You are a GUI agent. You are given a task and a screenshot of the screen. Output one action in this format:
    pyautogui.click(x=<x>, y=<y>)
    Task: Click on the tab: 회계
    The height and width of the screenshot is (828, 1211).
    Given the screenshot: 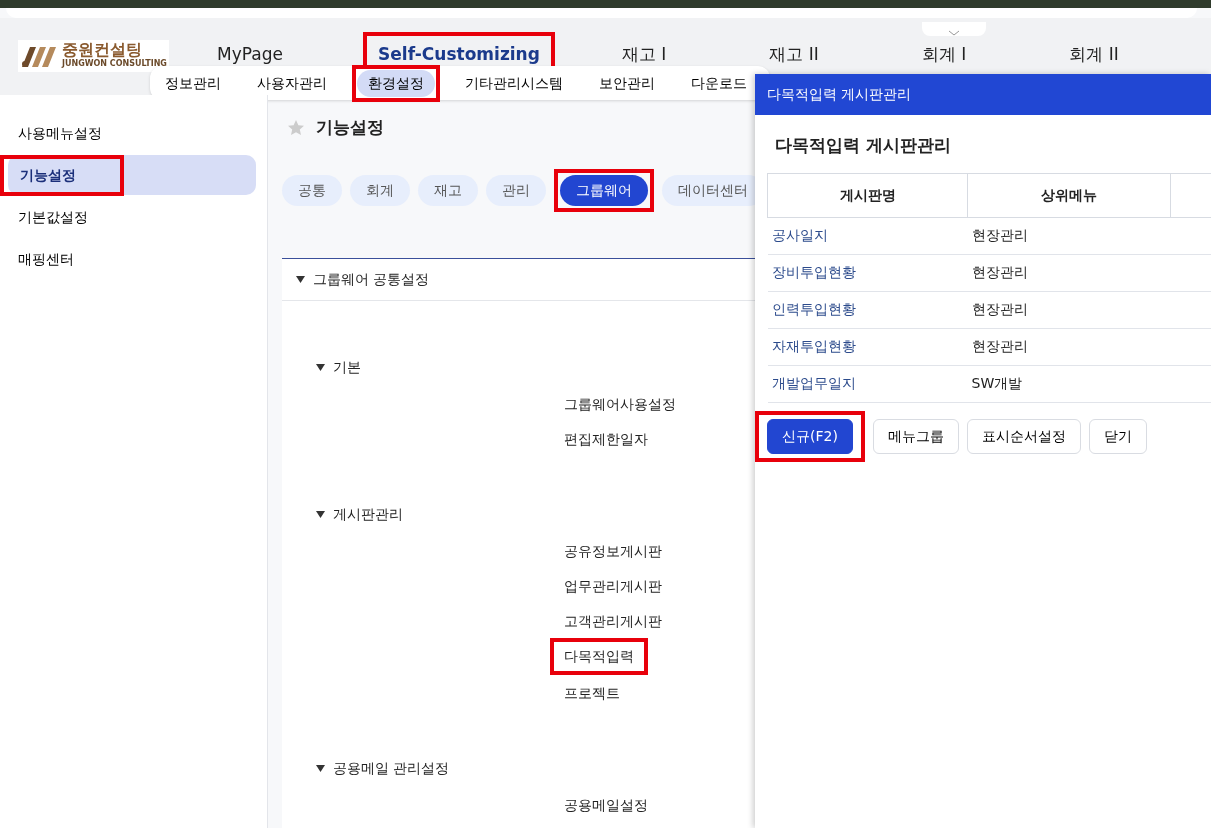 What is the action you would take?
    pyautogui.click(x=380, y=190)
    